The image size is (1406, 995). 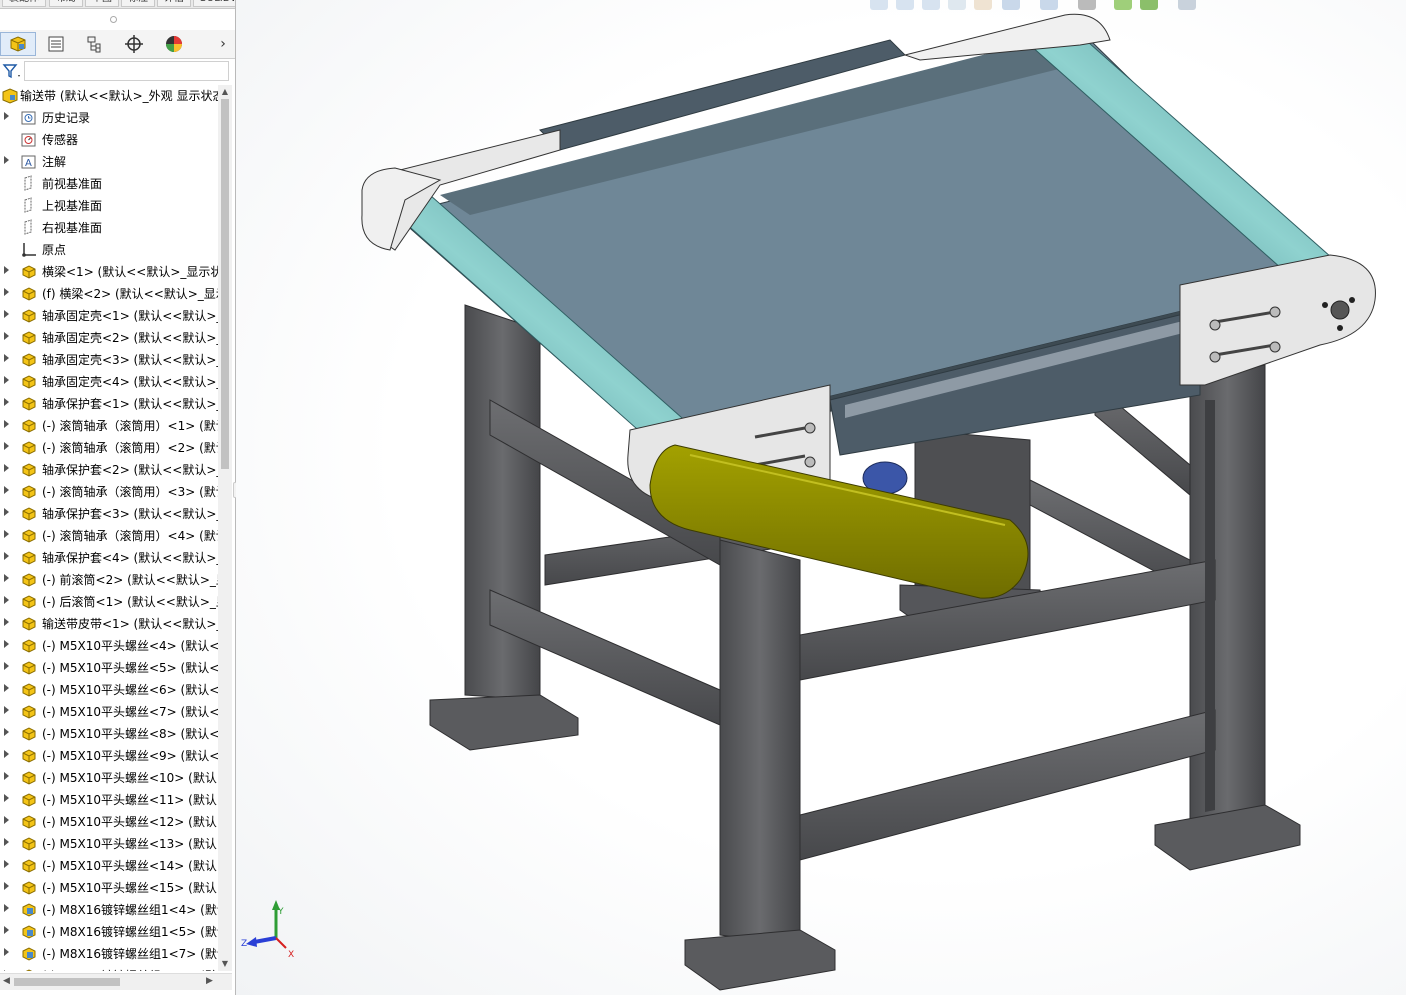 What do you see at coordinates (109, 448) in the screenshot?
I see `tree-item: (-) 滚筒轴承（滚筒用）<2> (默认` at bounding box center [109, 448].